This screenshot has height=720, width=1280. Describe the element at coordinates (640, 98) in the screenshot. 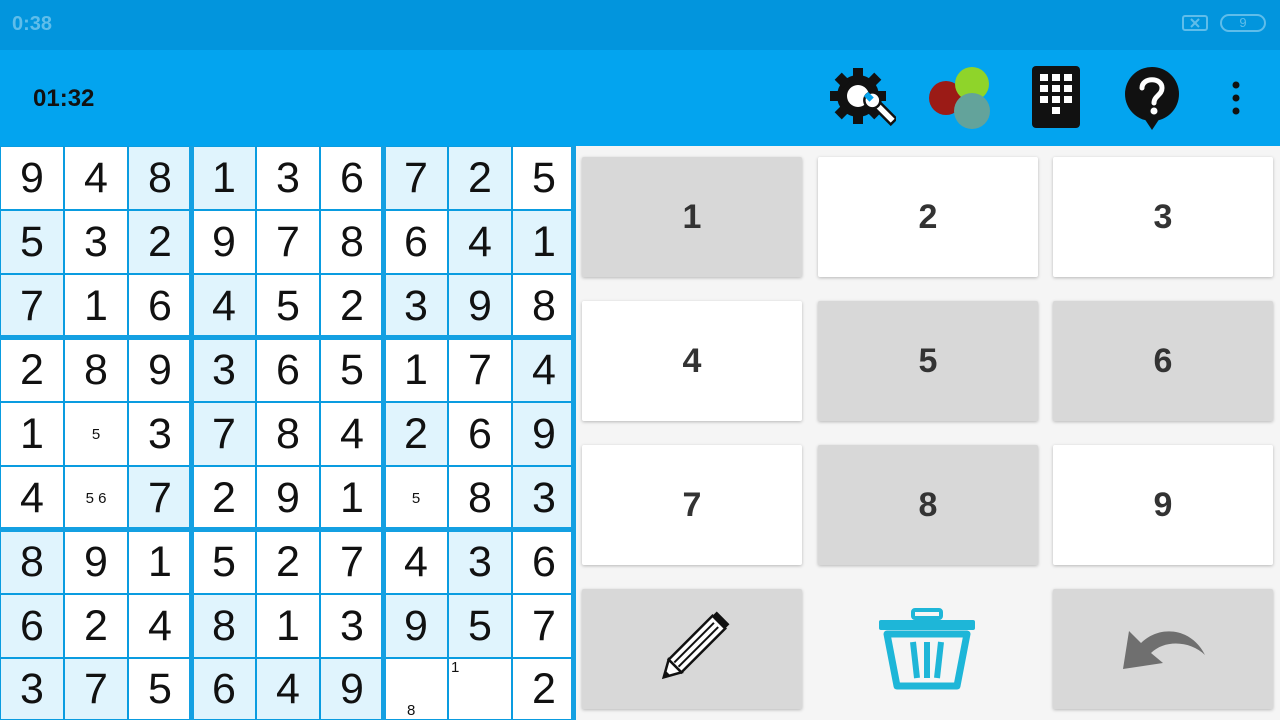

I see `app-bar: 01:32` at that location.